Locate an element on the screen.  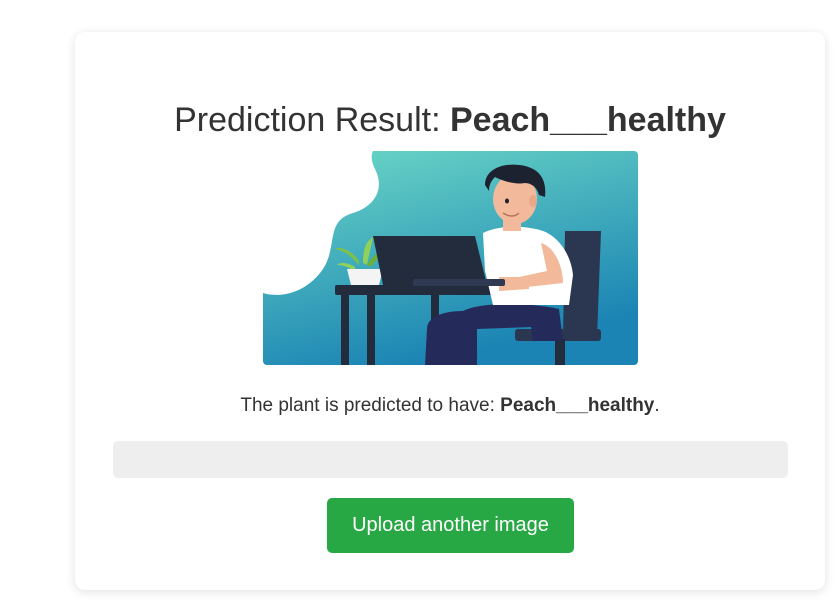
page-title: Prediction Result: Peach___healthy is located at coordinates (450, 120).